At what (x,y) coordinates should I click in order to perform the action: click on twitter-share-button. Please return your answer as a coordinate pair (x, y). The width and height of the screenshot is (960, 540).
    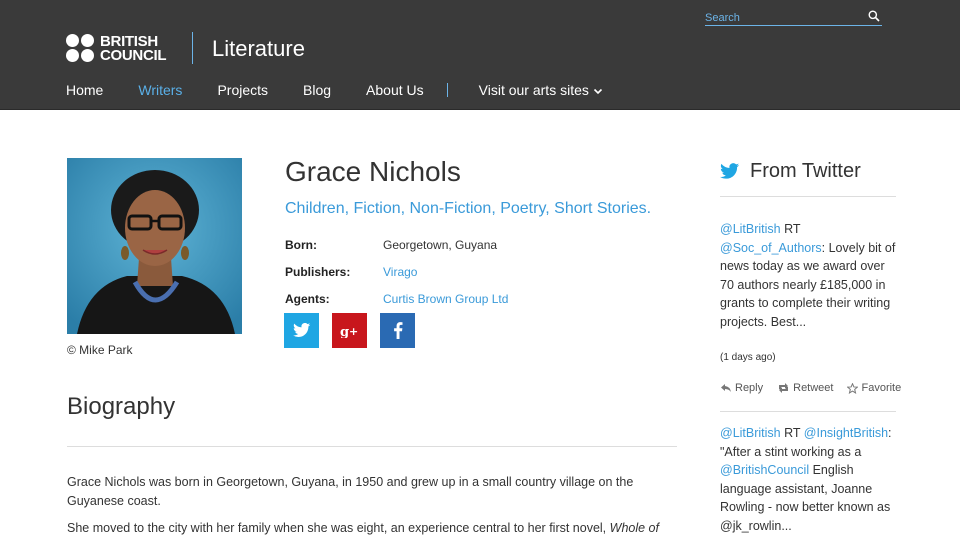
    Looking at the image, I should click on (301, 330).